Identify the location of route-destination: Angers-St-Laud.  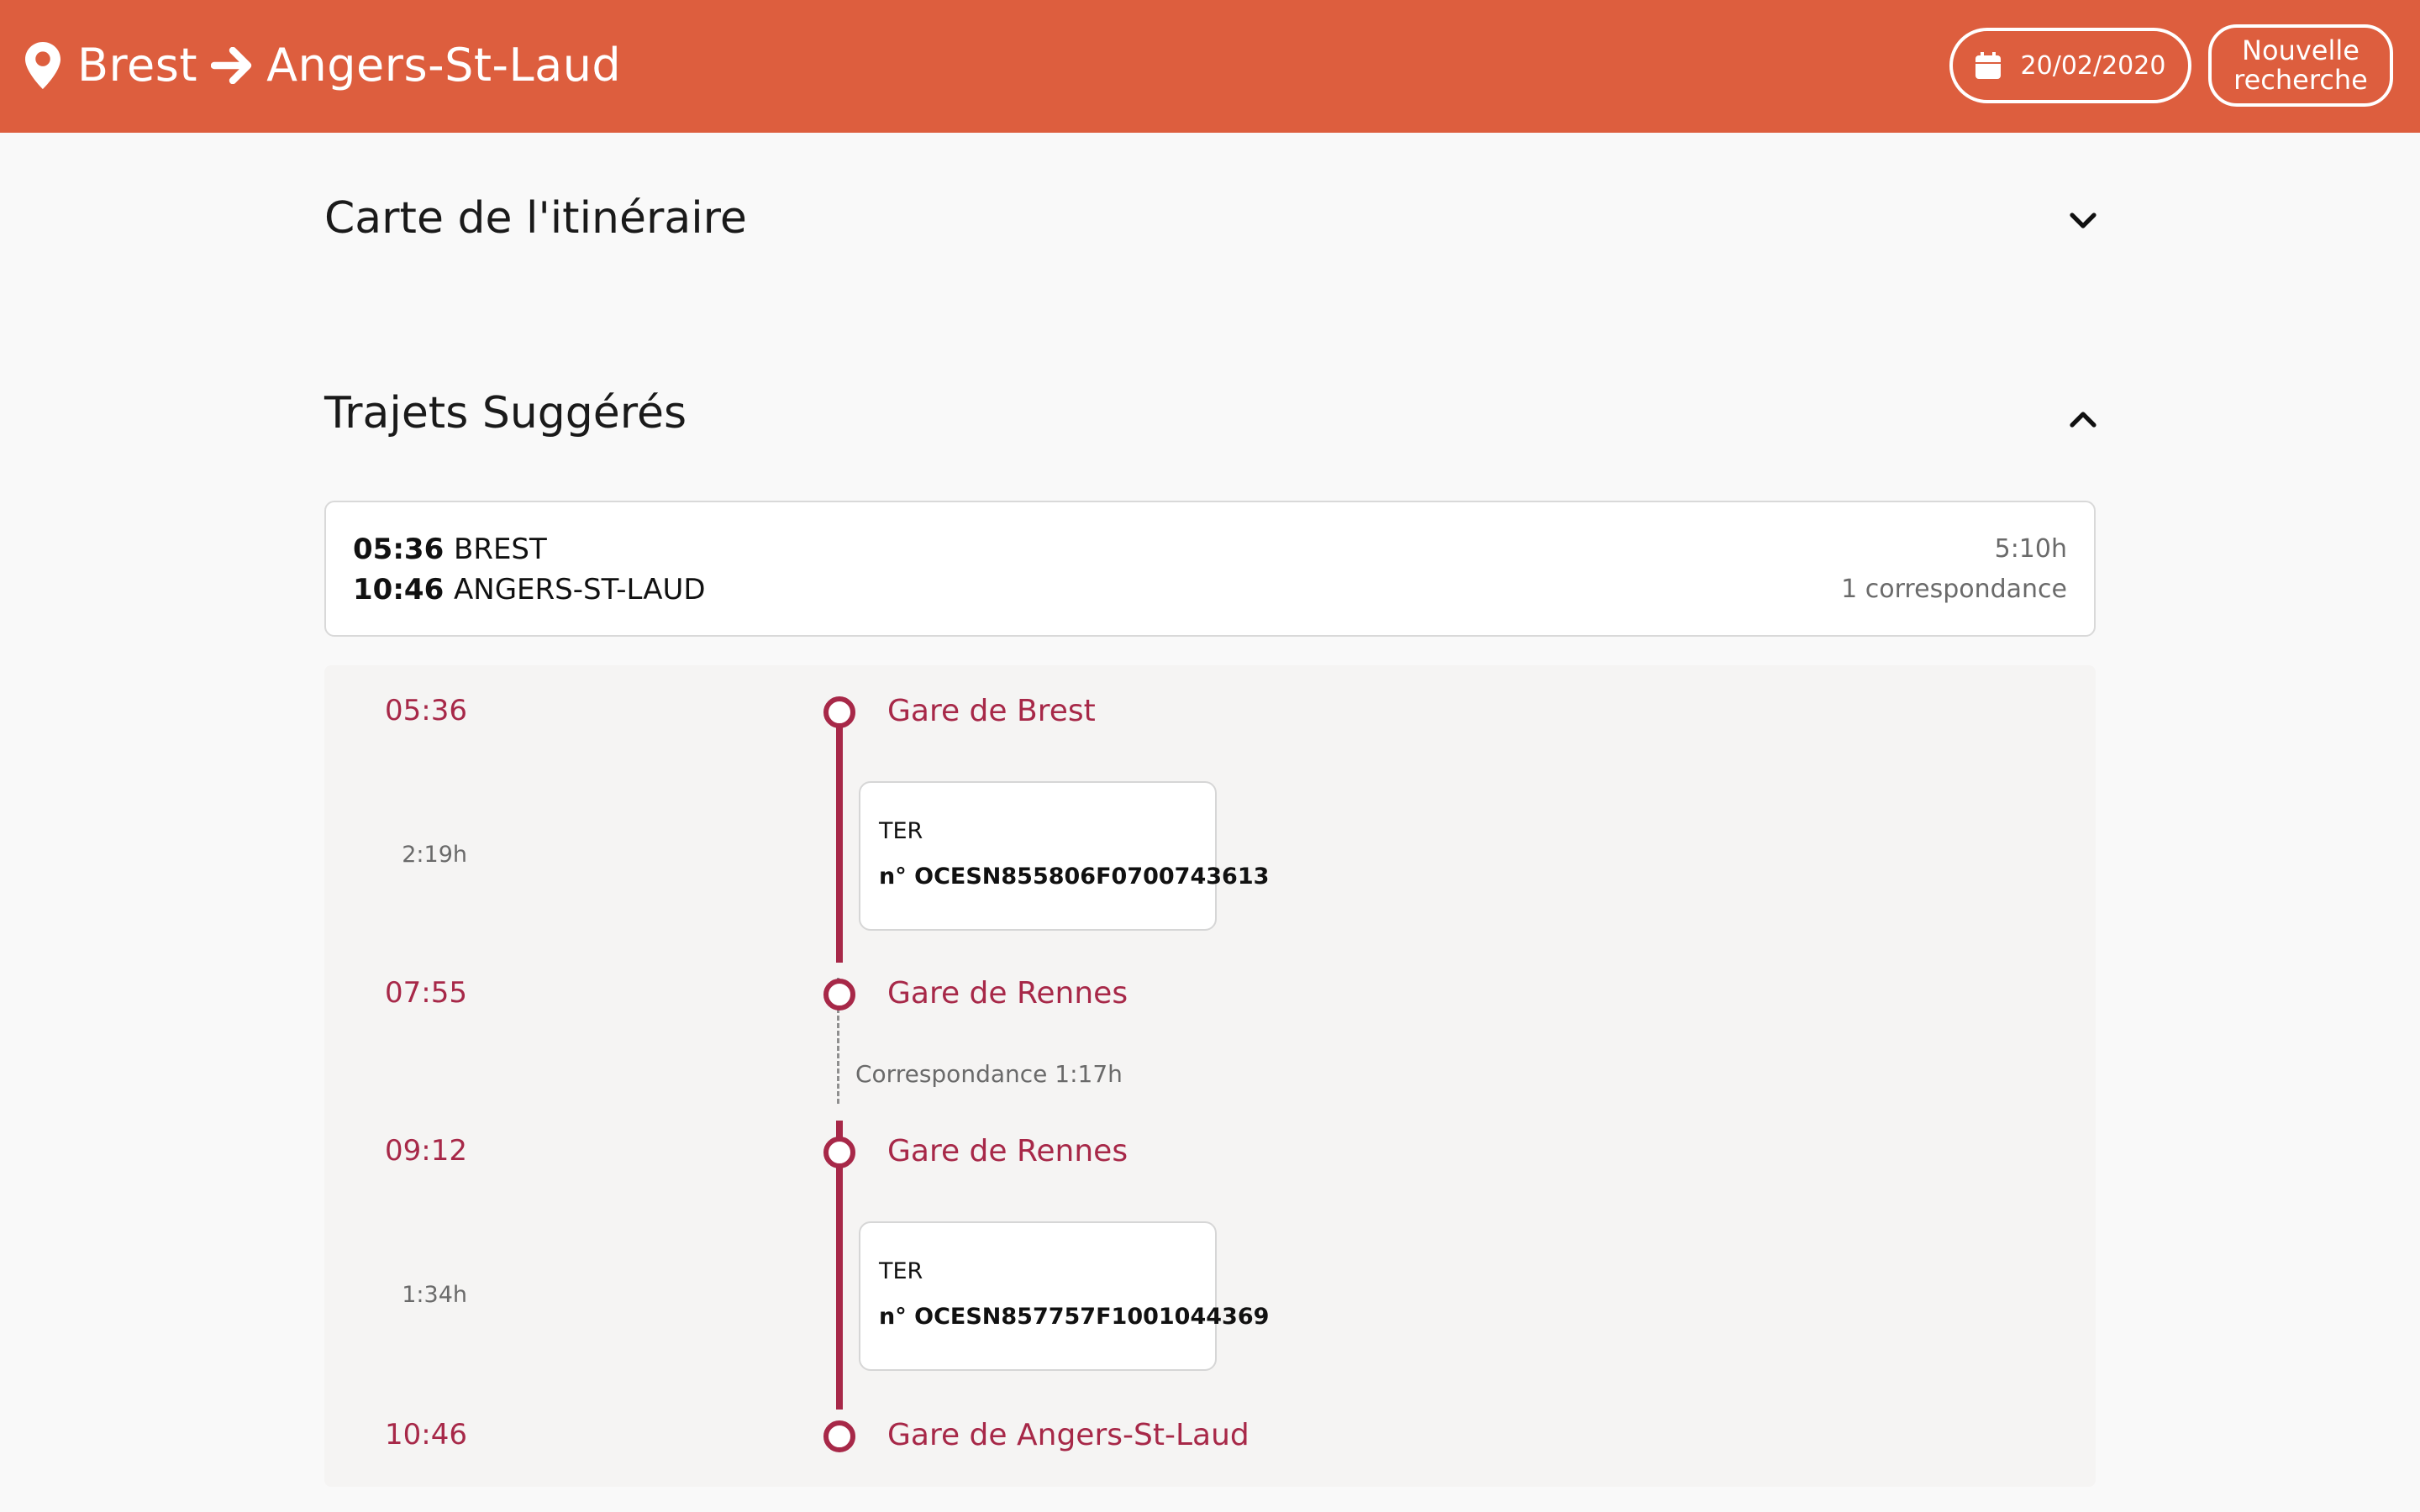
(444, 65).